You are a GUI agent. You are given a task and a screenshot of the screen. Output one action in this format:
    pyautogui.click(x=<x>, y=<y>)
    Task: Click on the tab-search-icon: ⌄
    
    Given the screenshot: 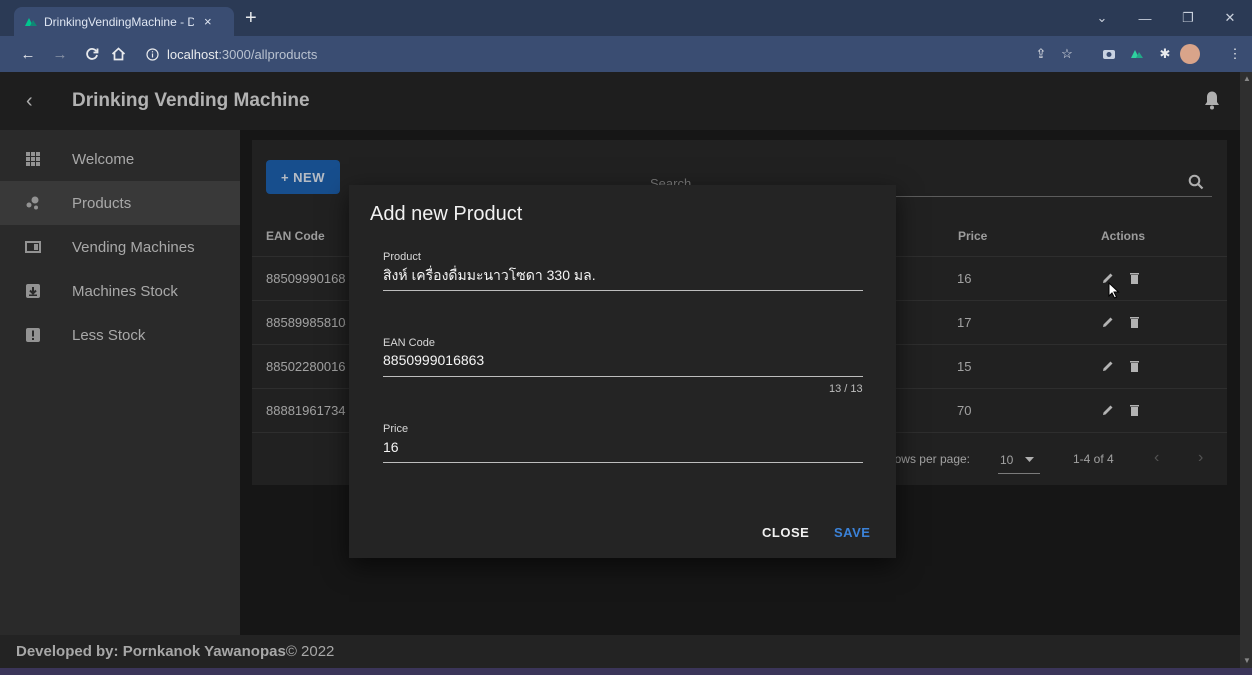 What is the action you would take?
    pyautogui.click(x=1102, y=18)
    